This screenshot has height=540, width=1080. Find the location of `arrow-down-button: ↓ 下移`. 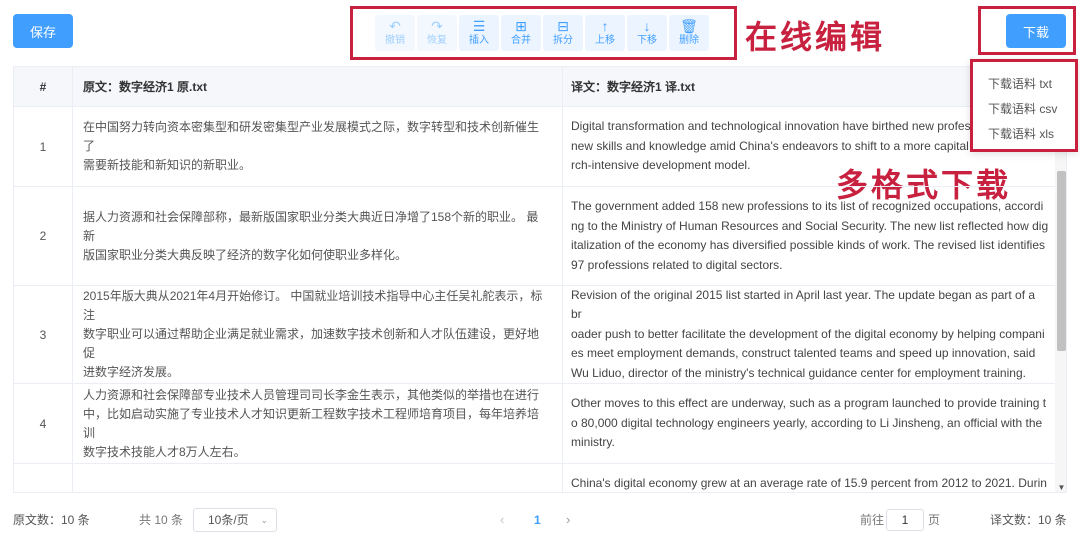

arrow-down-button: ↓ 下移 is located at coordinates (647, 33).